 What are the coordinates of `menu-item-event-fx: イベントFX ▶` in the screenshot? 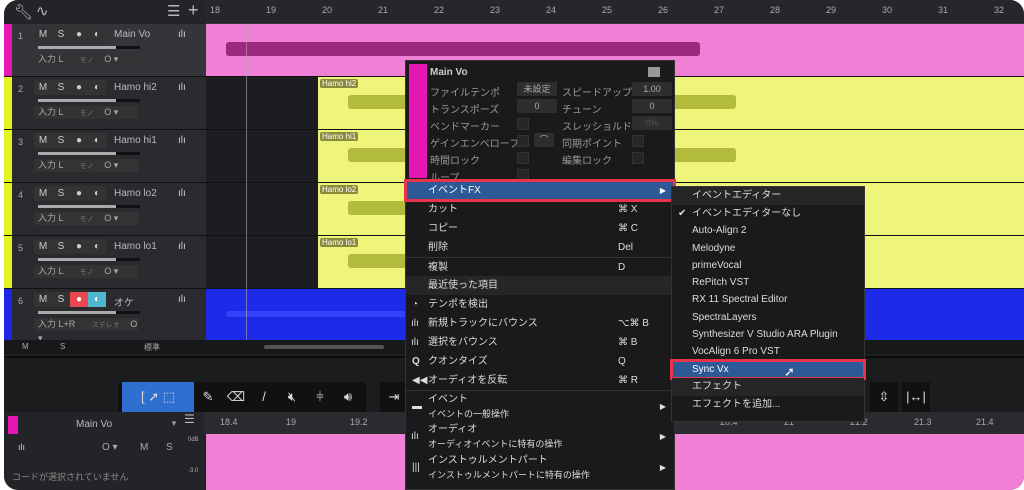 It's located at (540, 190).